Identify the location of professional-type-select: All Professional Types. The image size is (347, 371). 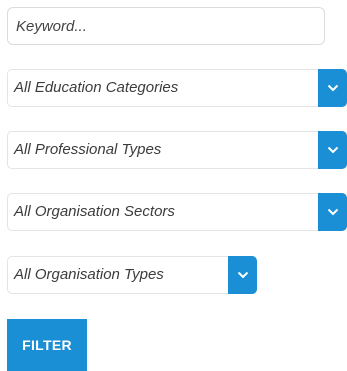
(177, 150).